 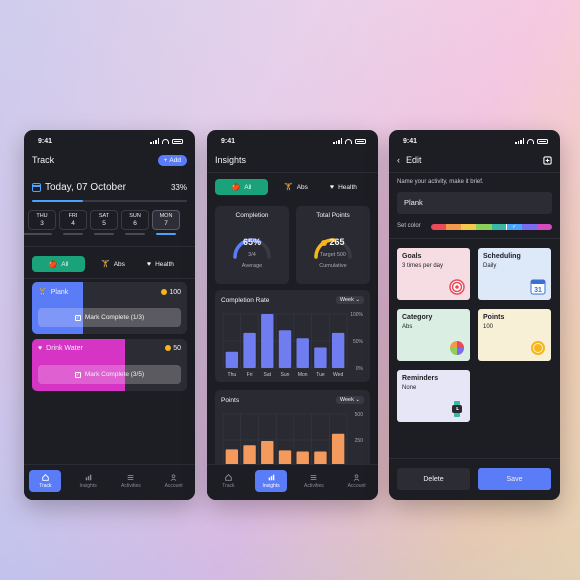 I want to click on color-swatch: ✓, so click(x=514, y=227).